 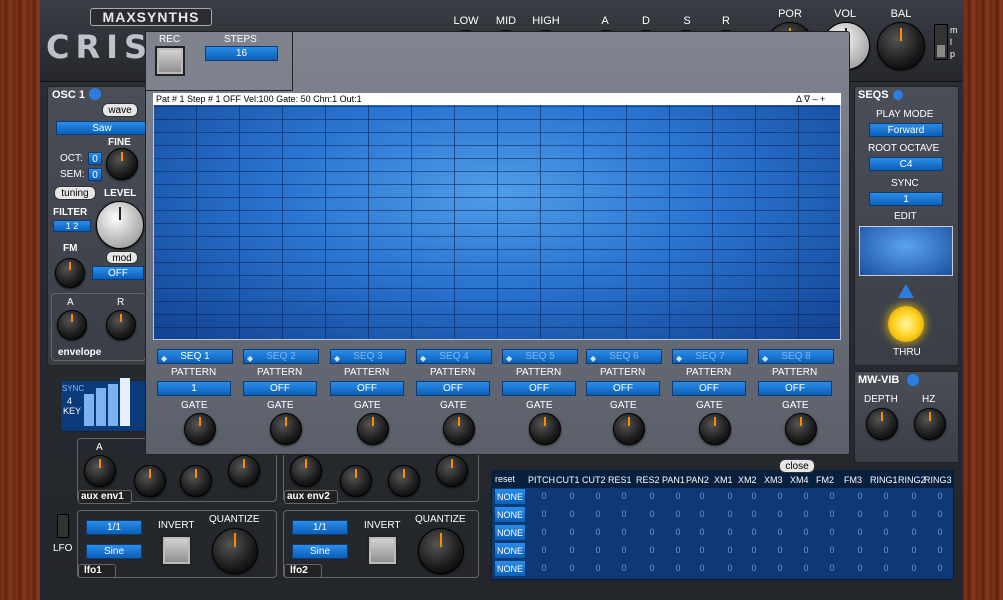 I want to click on seq-8-gate-knob, so click(x=801, y=429).